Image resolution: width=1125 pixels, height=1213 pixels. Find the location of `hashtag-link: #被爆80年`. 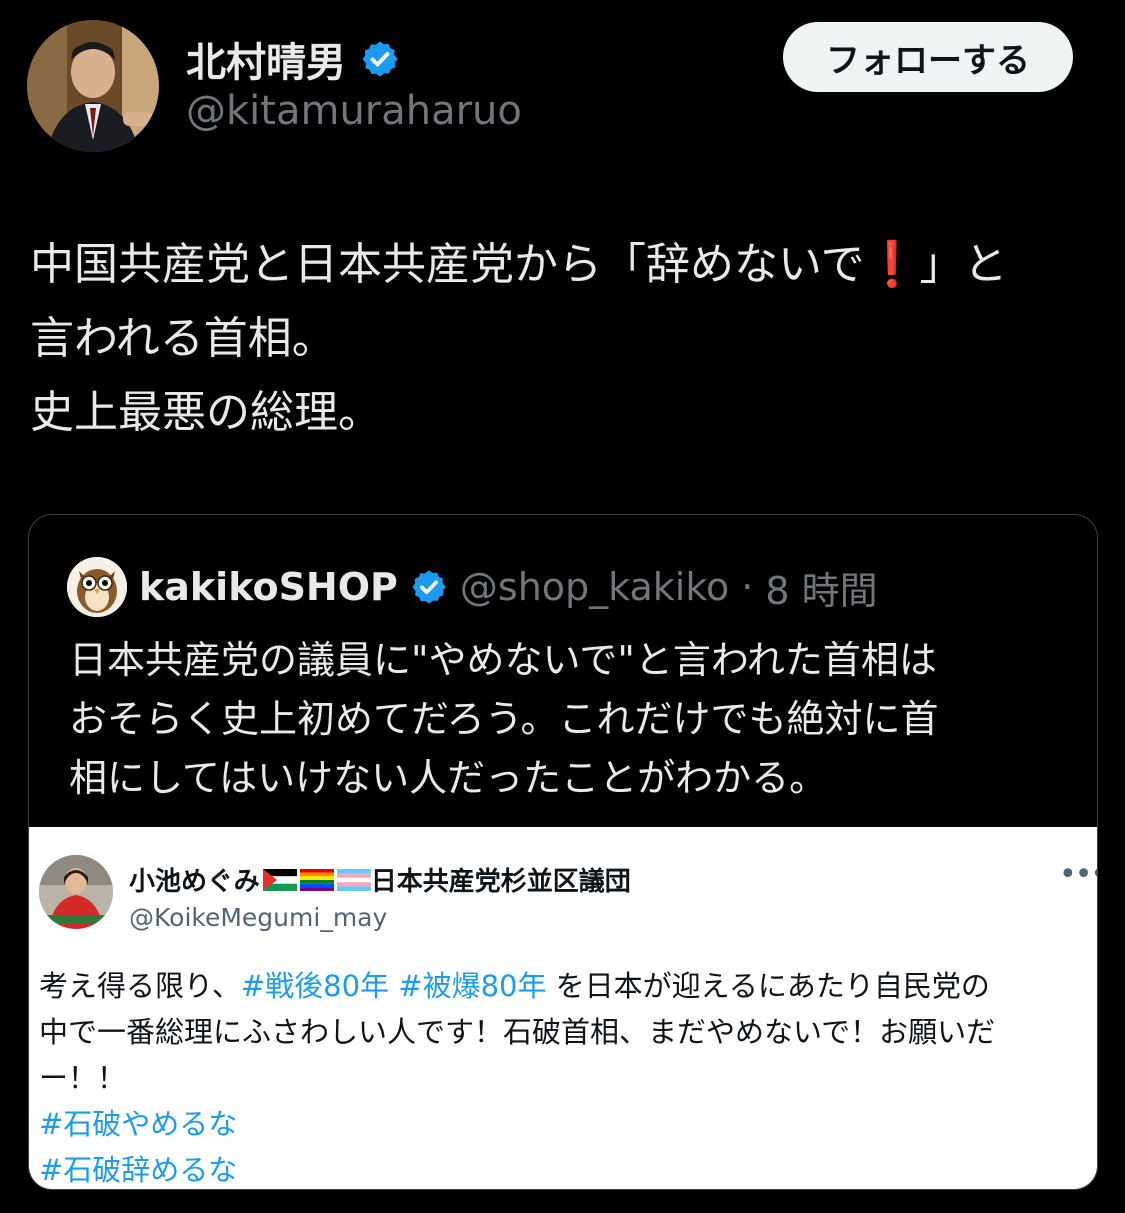

hashtag-link: #被爆80年 is located at coordinates (472, 986).